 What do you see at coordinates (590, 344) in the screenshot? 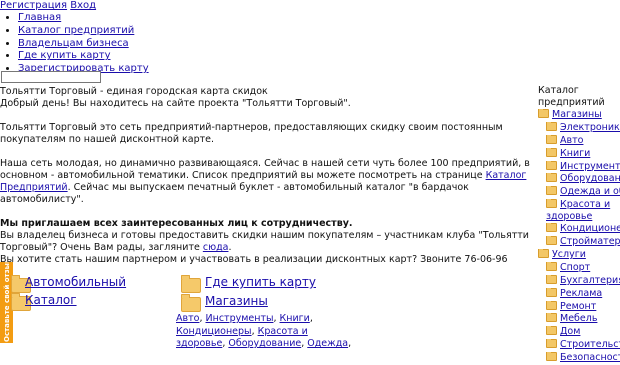
I see `catalog-link-construction: Строительство` at bounding box center [590, 344].